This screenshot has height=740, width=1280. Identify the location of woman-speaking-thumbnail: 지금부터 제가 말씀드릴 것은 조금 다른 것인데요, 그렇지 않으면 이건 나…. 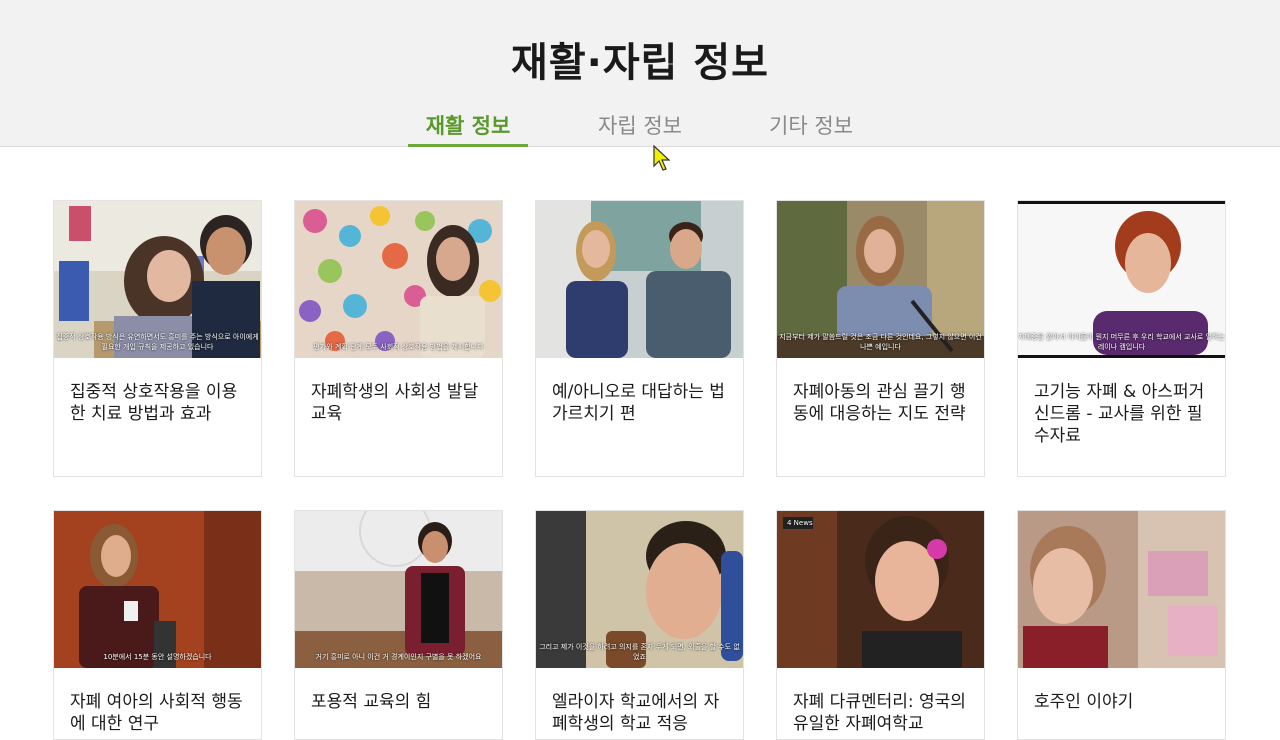
(880, 279).